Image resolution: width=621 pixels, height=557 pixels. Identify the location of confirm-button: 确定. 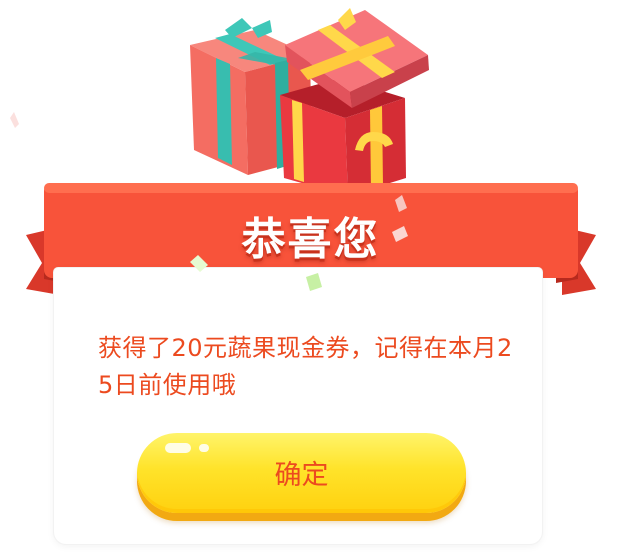
(301, 473).